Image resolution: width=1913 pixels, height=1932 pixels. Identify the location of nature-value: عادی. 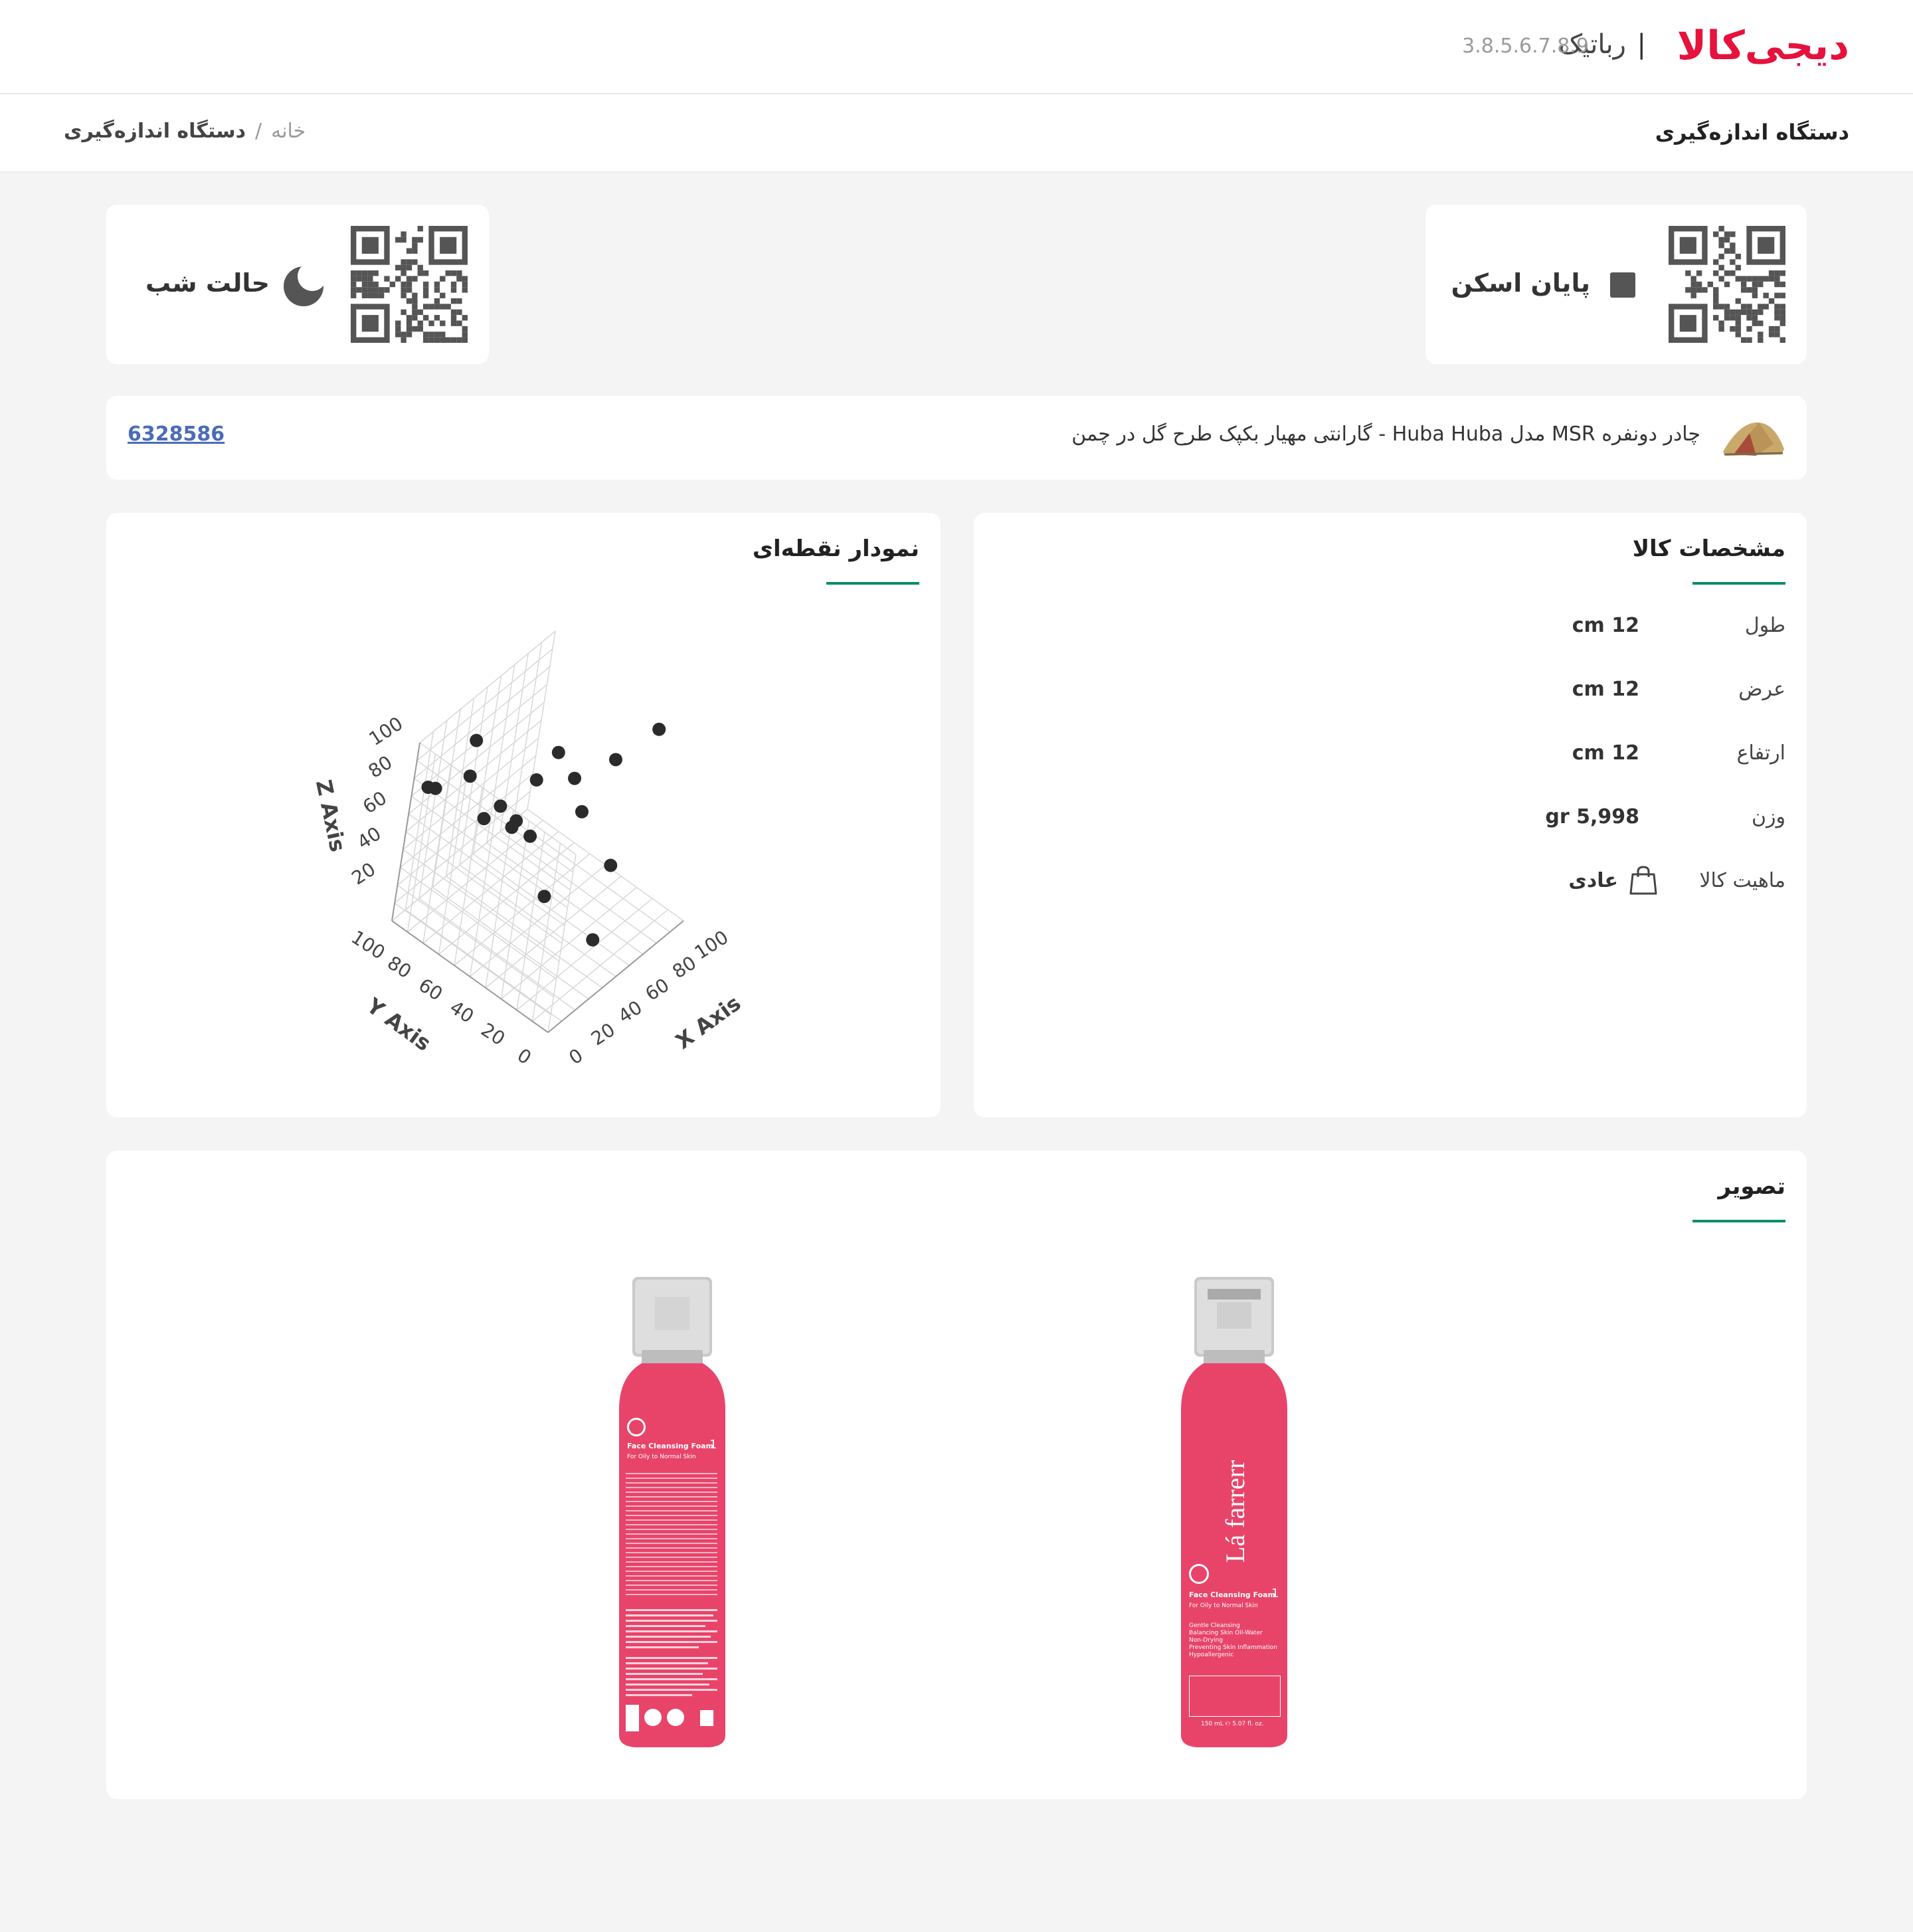
(1593, 880).